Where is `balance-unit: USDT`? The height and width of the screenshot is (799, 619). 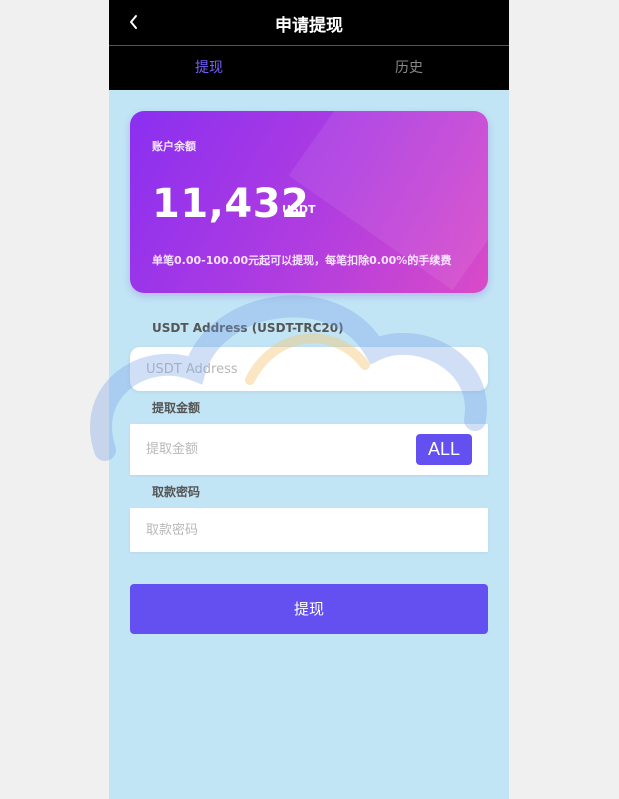
balance-unit: USDT is located at coordinates (299, 209).